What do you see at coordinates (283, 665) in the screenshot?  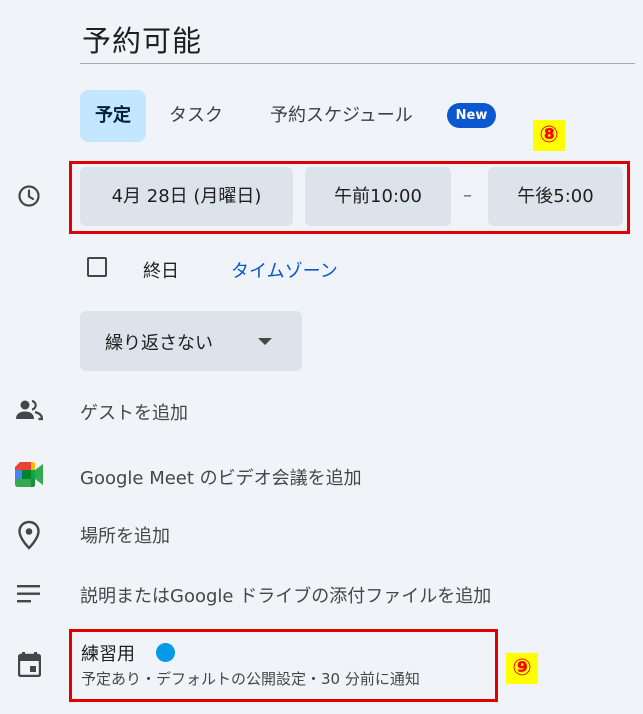 I see `highlight-box-calendar` at bounding box center [283, 665].